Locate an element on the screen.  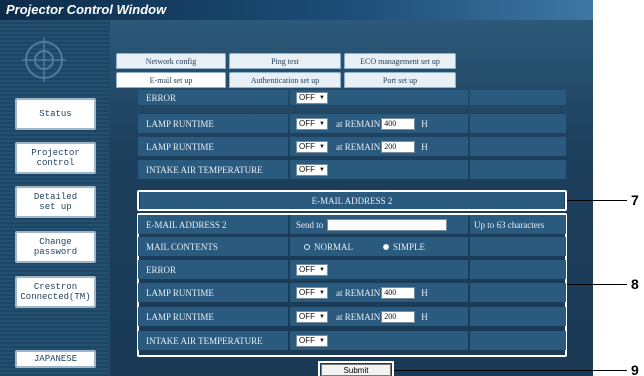
upper-error-row: ERROR OFF ▼ is located at coordinates (352, 97).